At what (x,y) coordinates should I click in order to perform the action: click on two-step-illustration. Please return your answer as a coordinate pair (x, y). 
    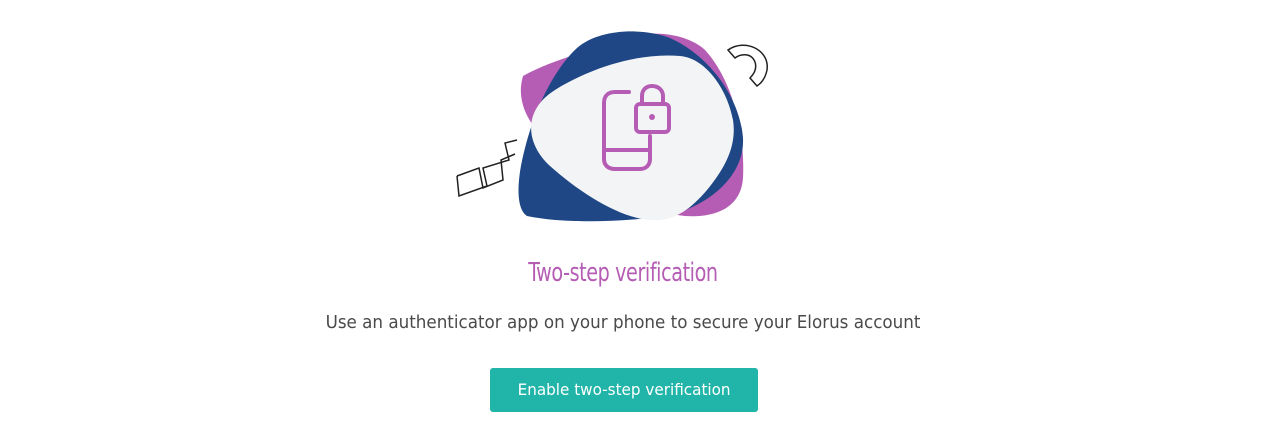
    Looking at the image, I should click on (612, 126).